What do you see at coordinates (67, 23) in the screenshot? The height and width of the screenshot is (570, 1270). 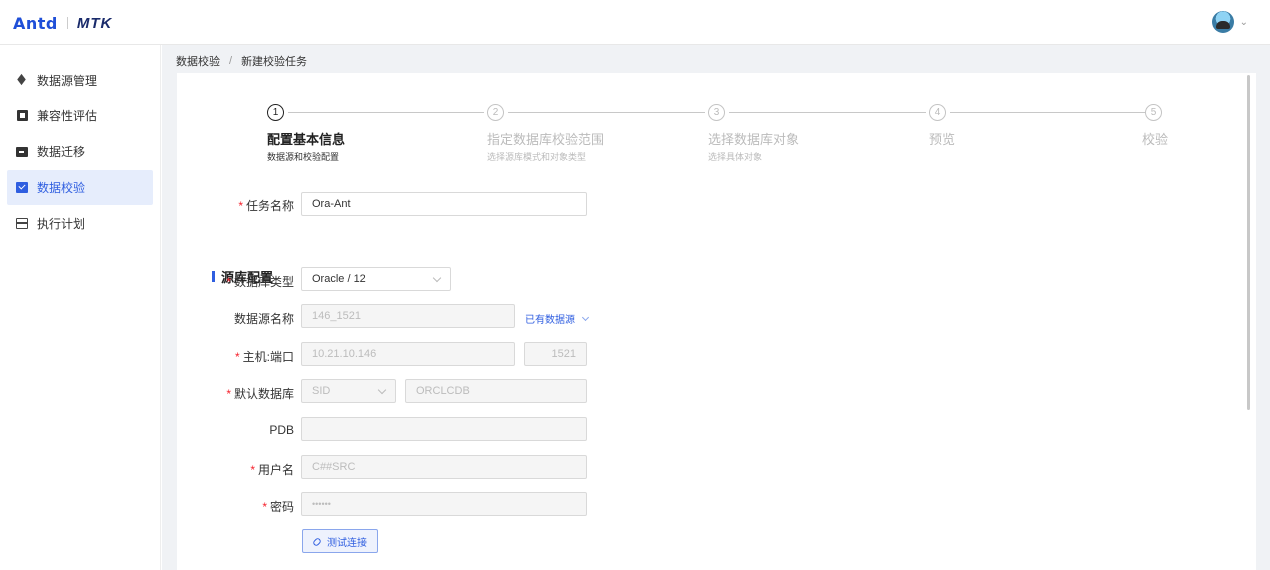 I see `logo-divider` at bounding box center [67, 23].